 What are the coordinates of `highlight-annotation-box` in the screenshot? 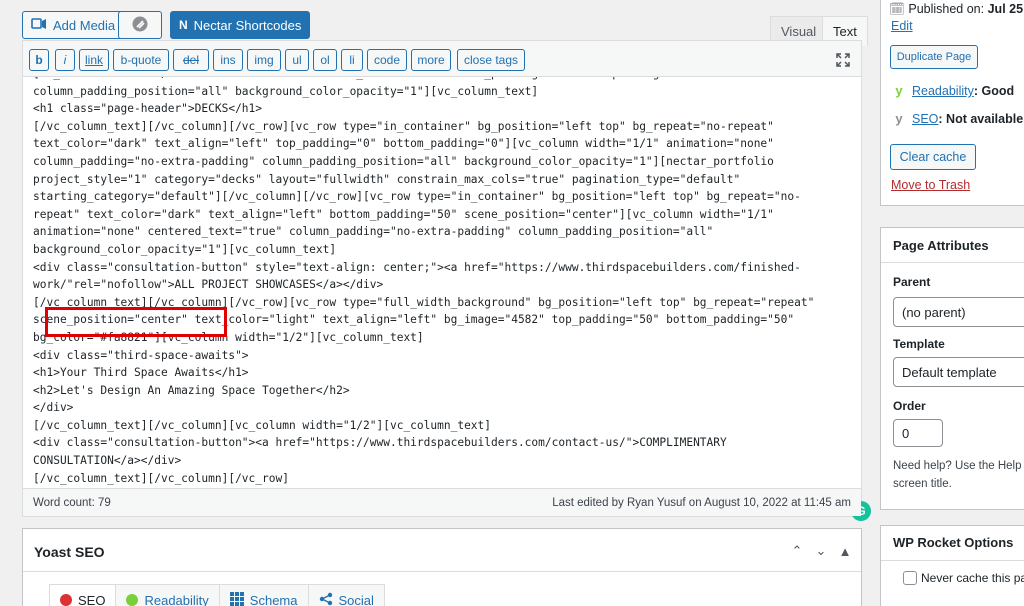 It's located at (136, 322).